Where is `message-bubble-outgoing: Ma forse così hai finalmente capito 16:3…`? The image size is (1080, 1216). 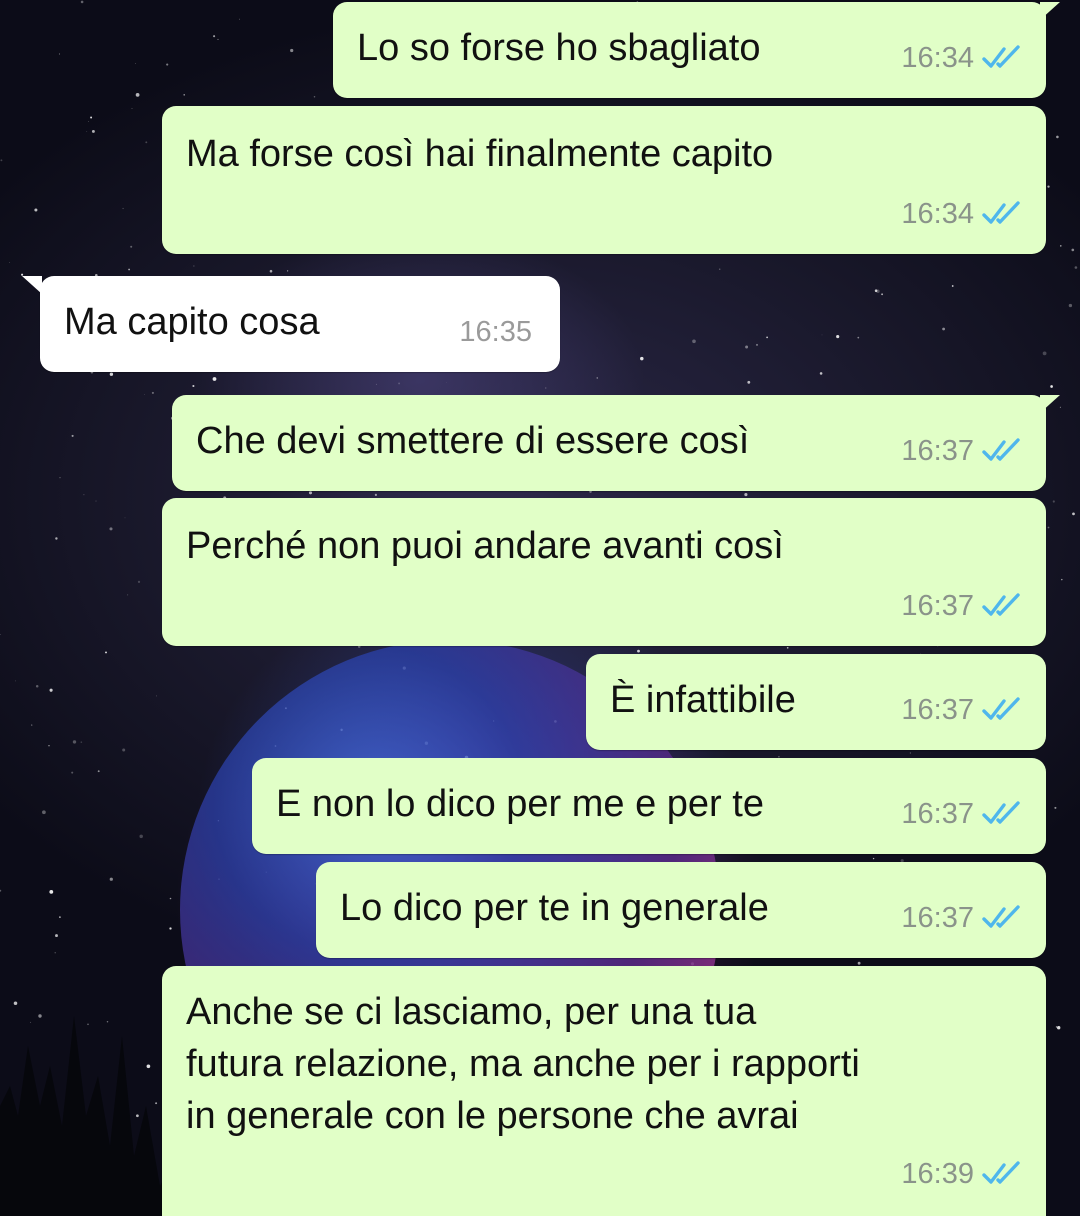 message-bubble-outgoing: Ma forse così hai finalmente capito 16:3… is located at coordinates (604, 180).